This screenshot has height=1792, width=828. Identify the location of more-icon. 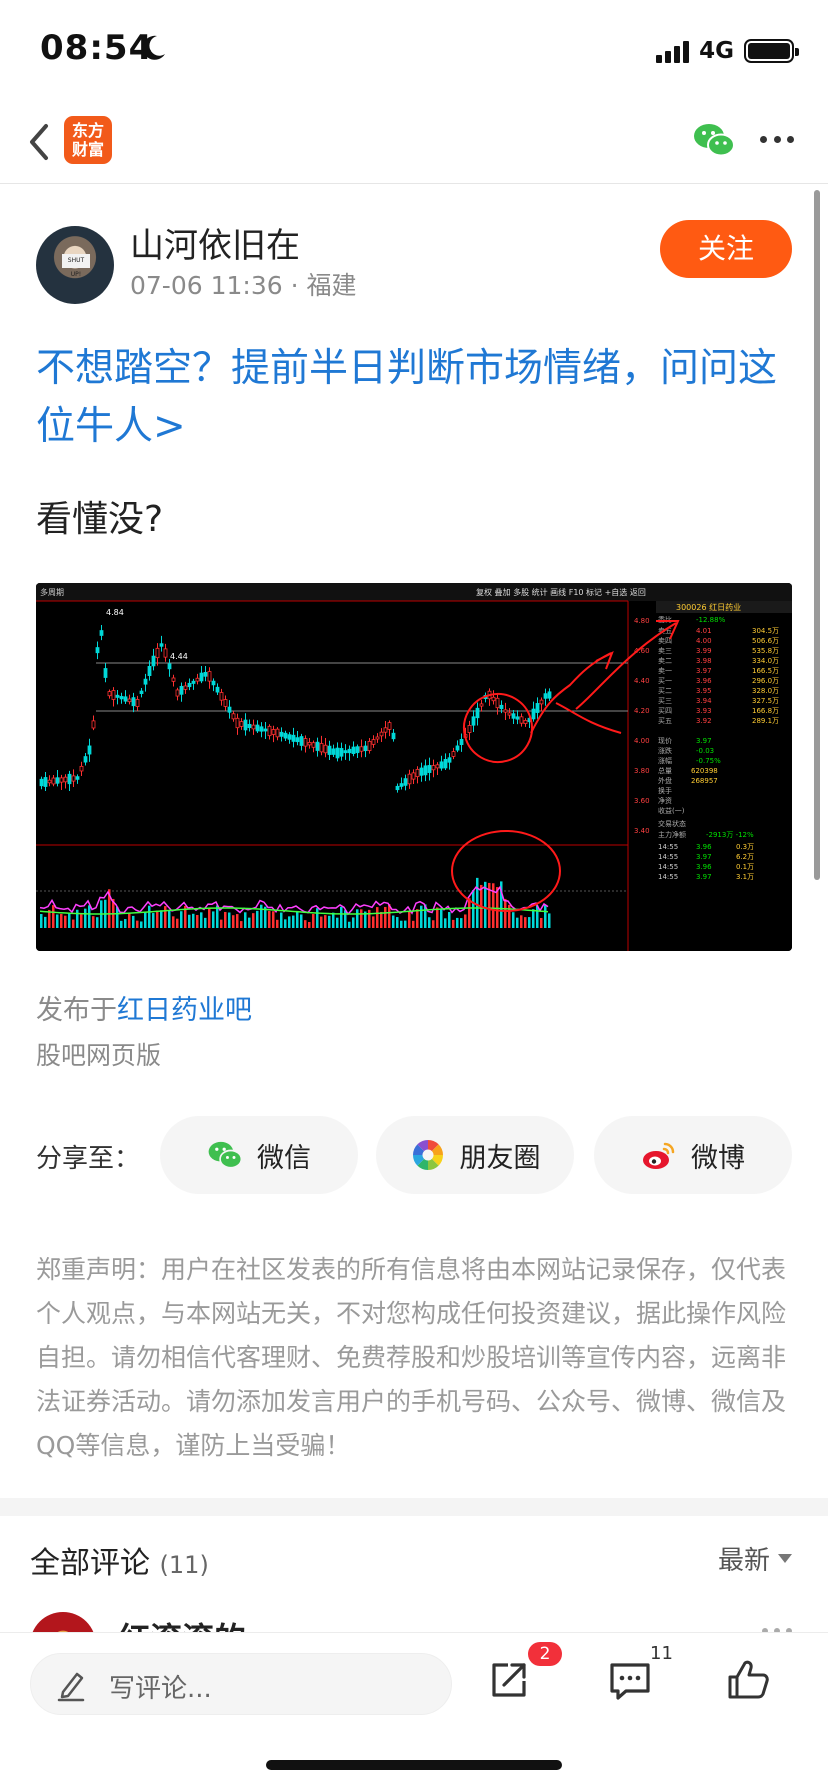
(777, 141).